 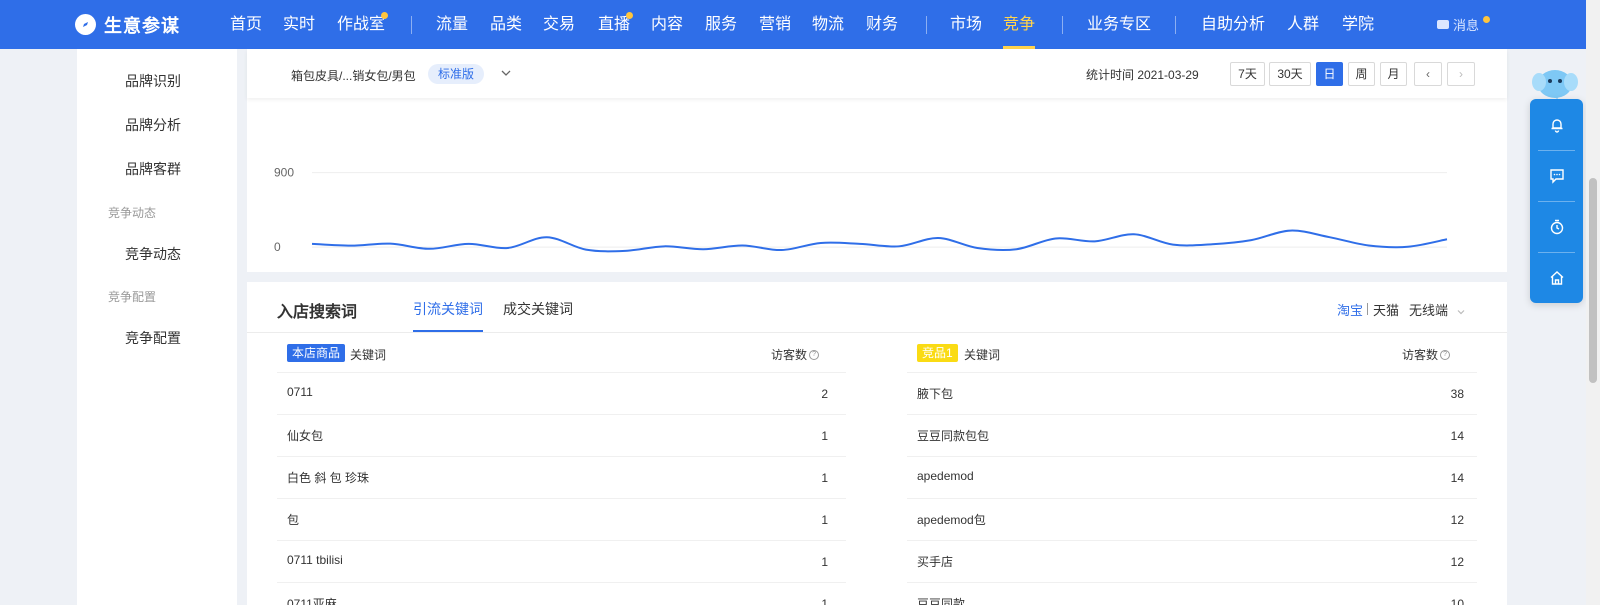 I want to click on keyword-cell: 腋下包, so click(x=935, y=394).